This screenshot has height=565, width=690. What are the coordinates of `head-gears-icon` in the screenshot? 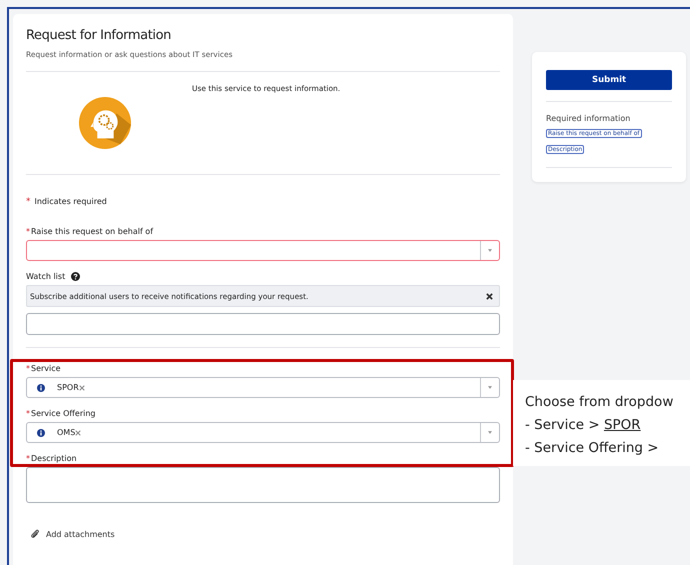 It's located at (105, 123).